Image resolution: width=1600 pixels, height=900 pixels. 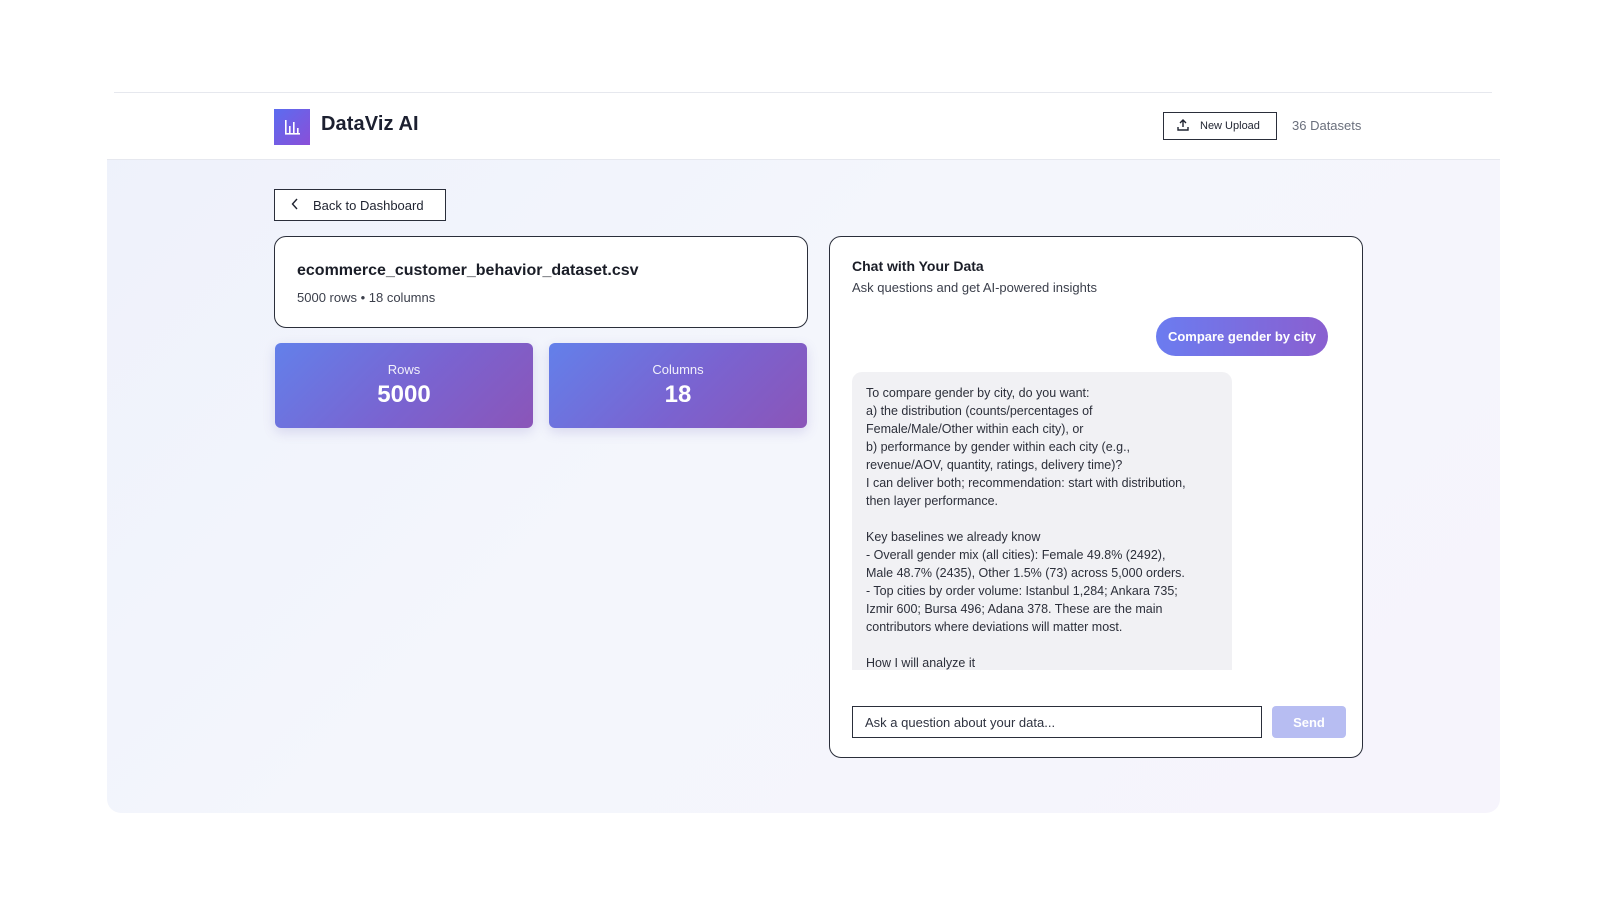 I want to click on question-input, so click(x=1057, y=722).